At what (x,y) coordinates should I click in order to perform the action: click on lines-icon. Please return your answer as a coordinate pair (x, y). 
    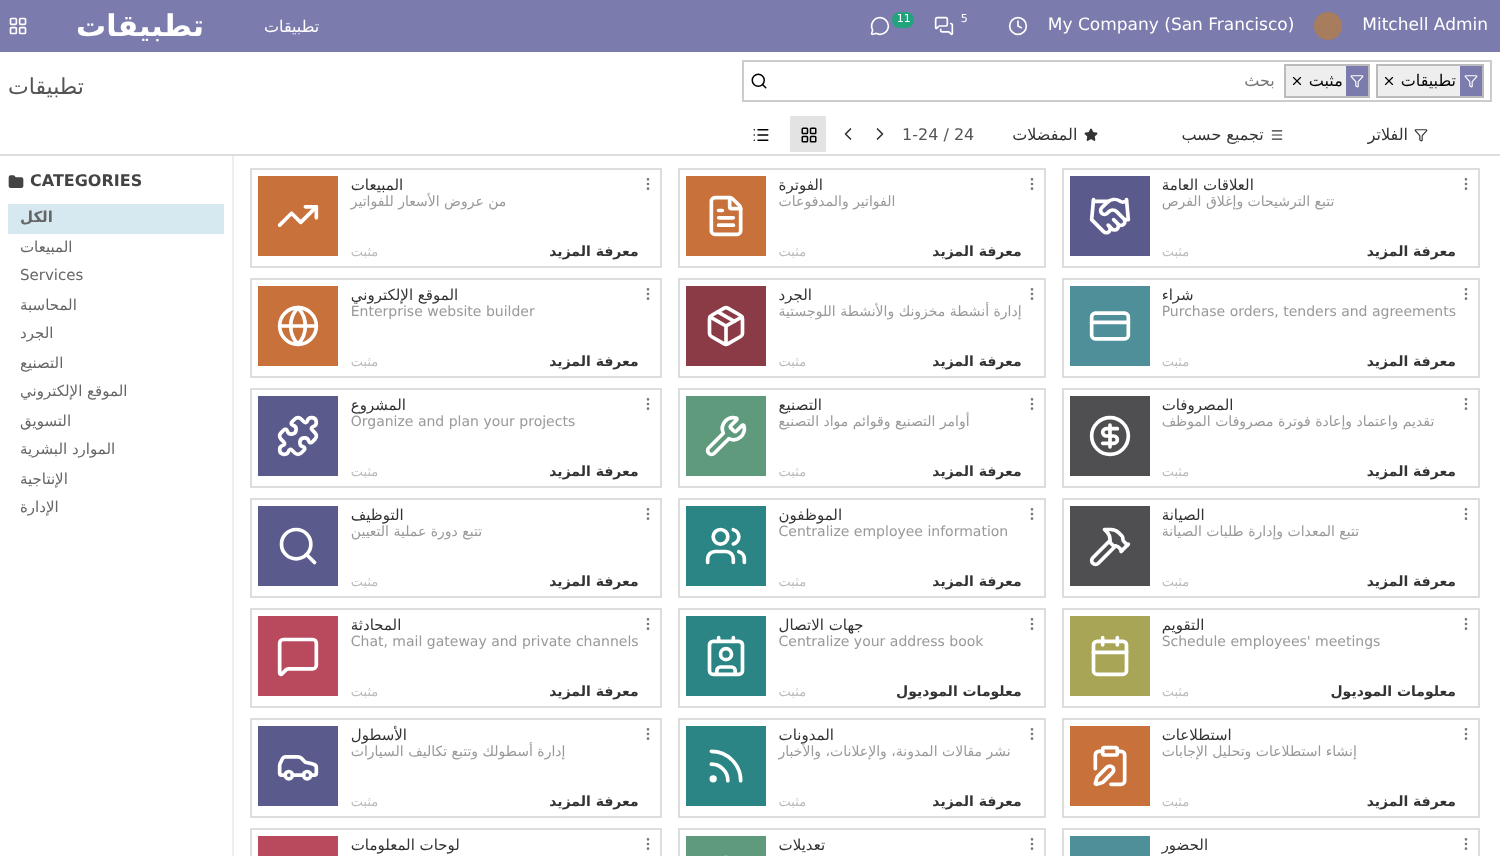
    Looking at the image, I should click on (1276, 134).